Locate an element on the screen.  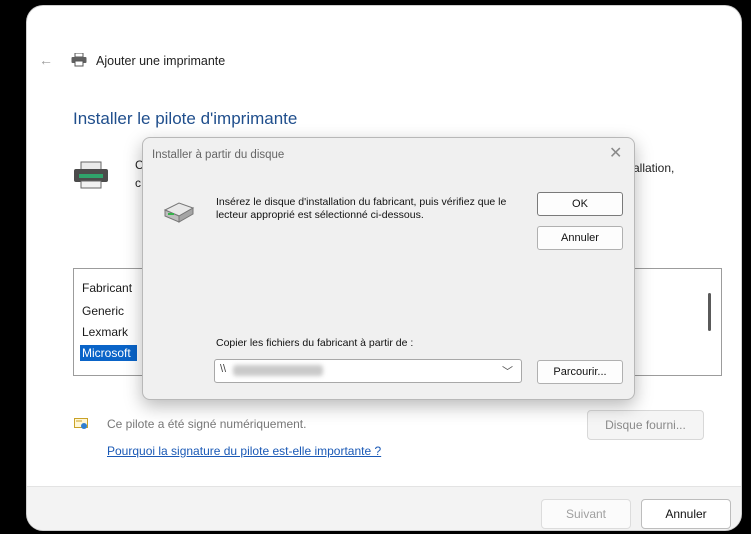
wizard-footer is located at coordinates (384, 508).